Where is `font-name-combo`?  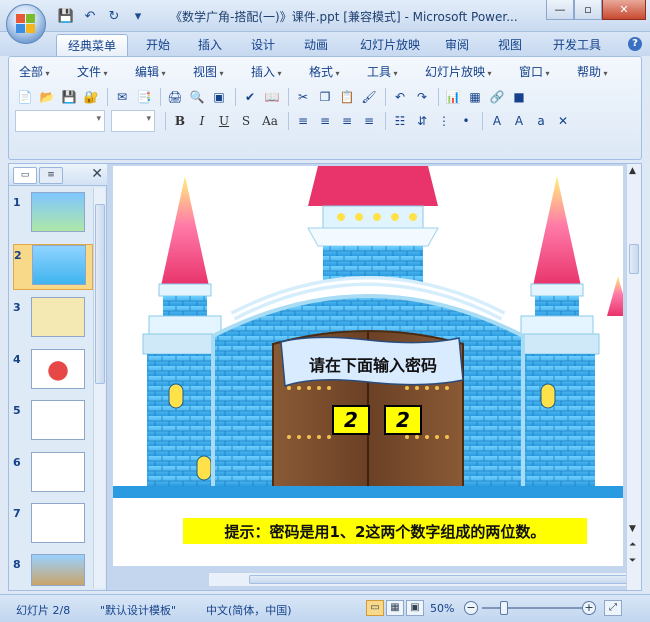 font-name-combo is located at coordinates (60, 121).